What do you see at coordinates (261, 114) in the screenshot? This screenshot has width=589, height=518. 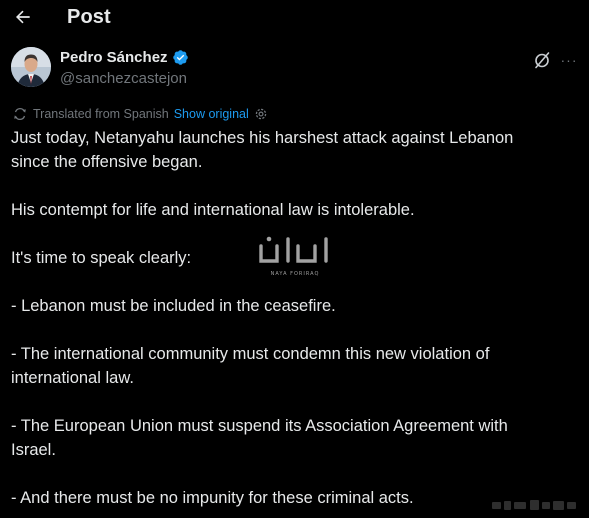 I see `gear-icon` at bounding box center [261, 114].